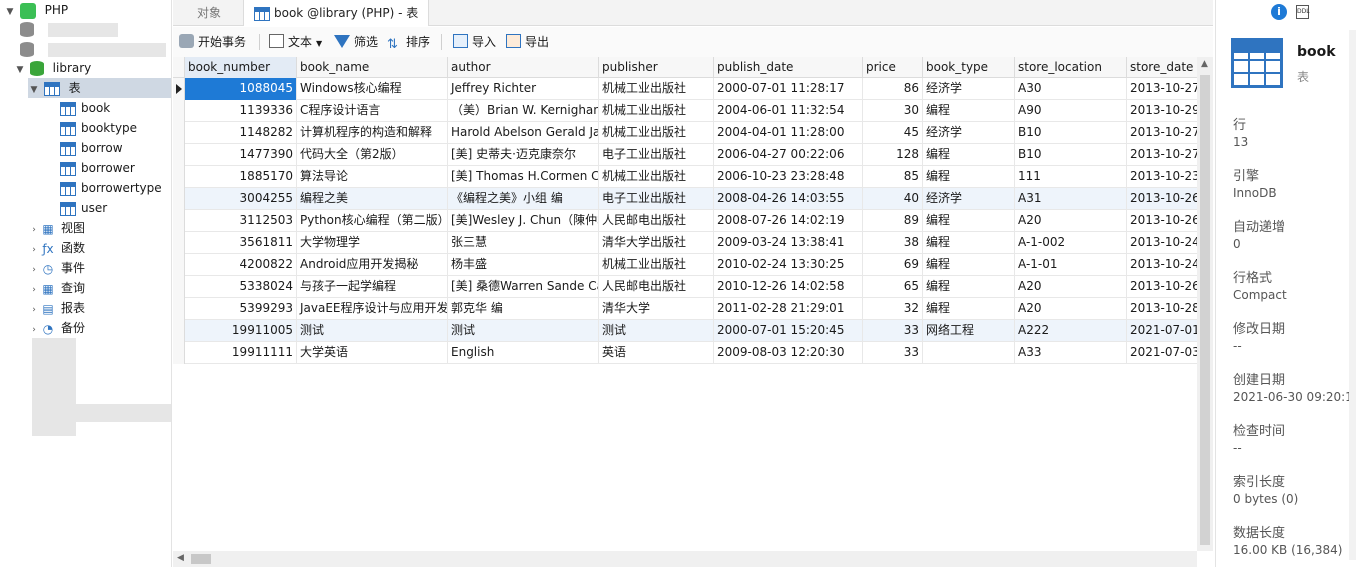 The width and height of the screenshot is (1356, 567). Describe the element at coordinates (201, 559) in the screenshot. I see `scroll-thumb` at that location.